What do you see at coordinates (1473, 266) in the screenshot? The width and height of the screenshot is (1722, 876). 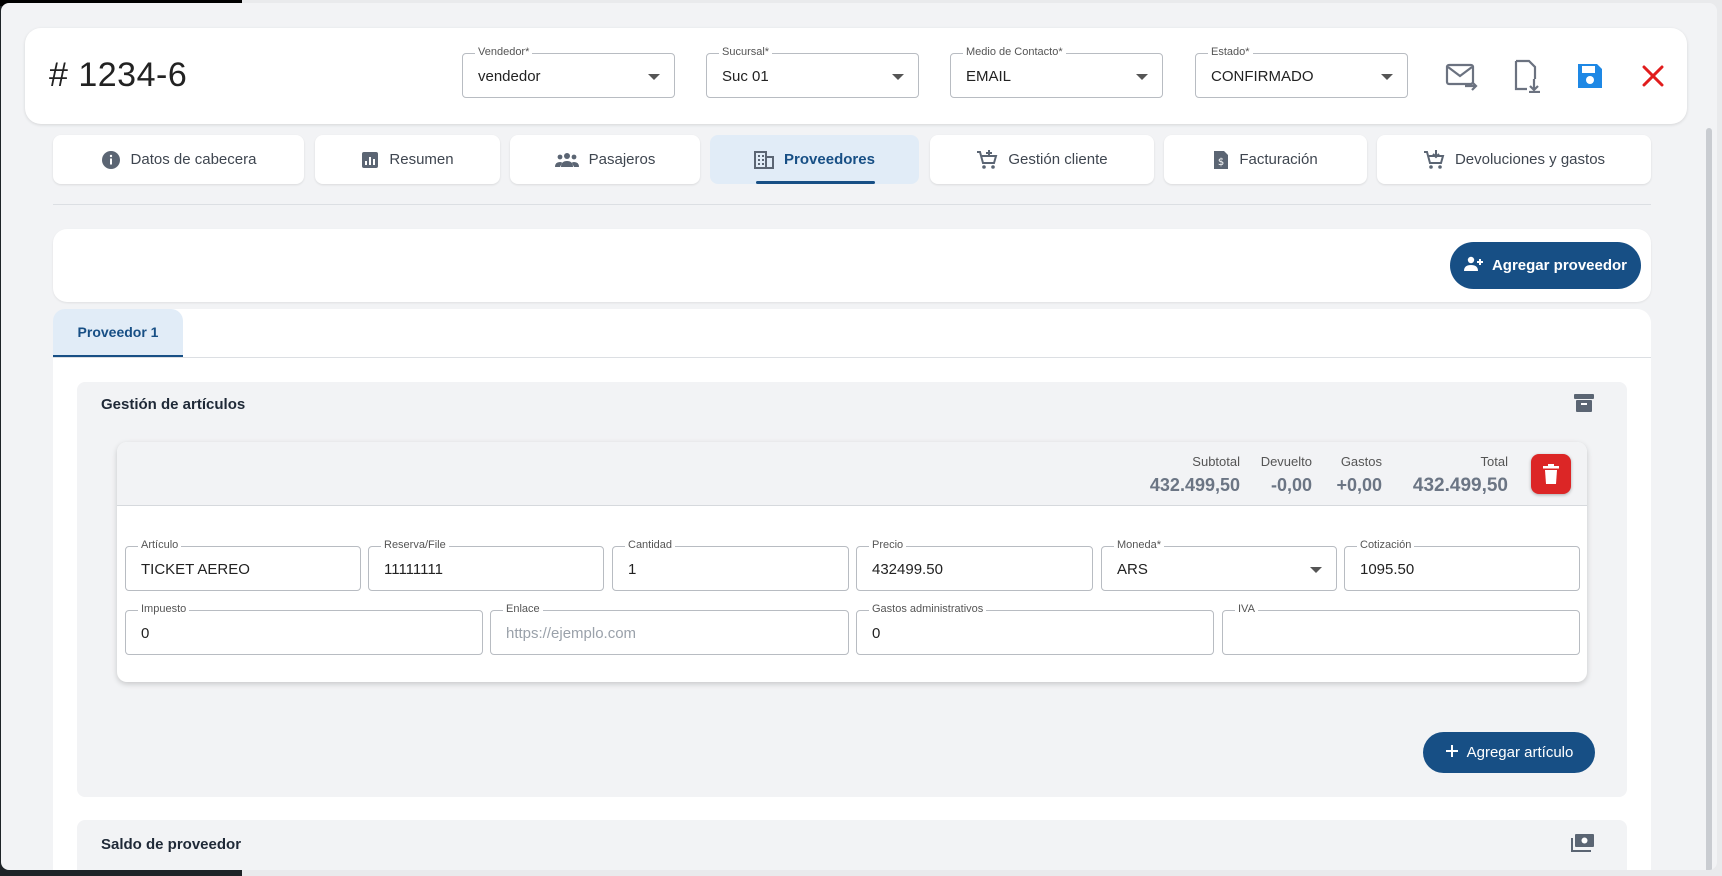 I see `add-user-icon` at bounding box center [1473, 266].